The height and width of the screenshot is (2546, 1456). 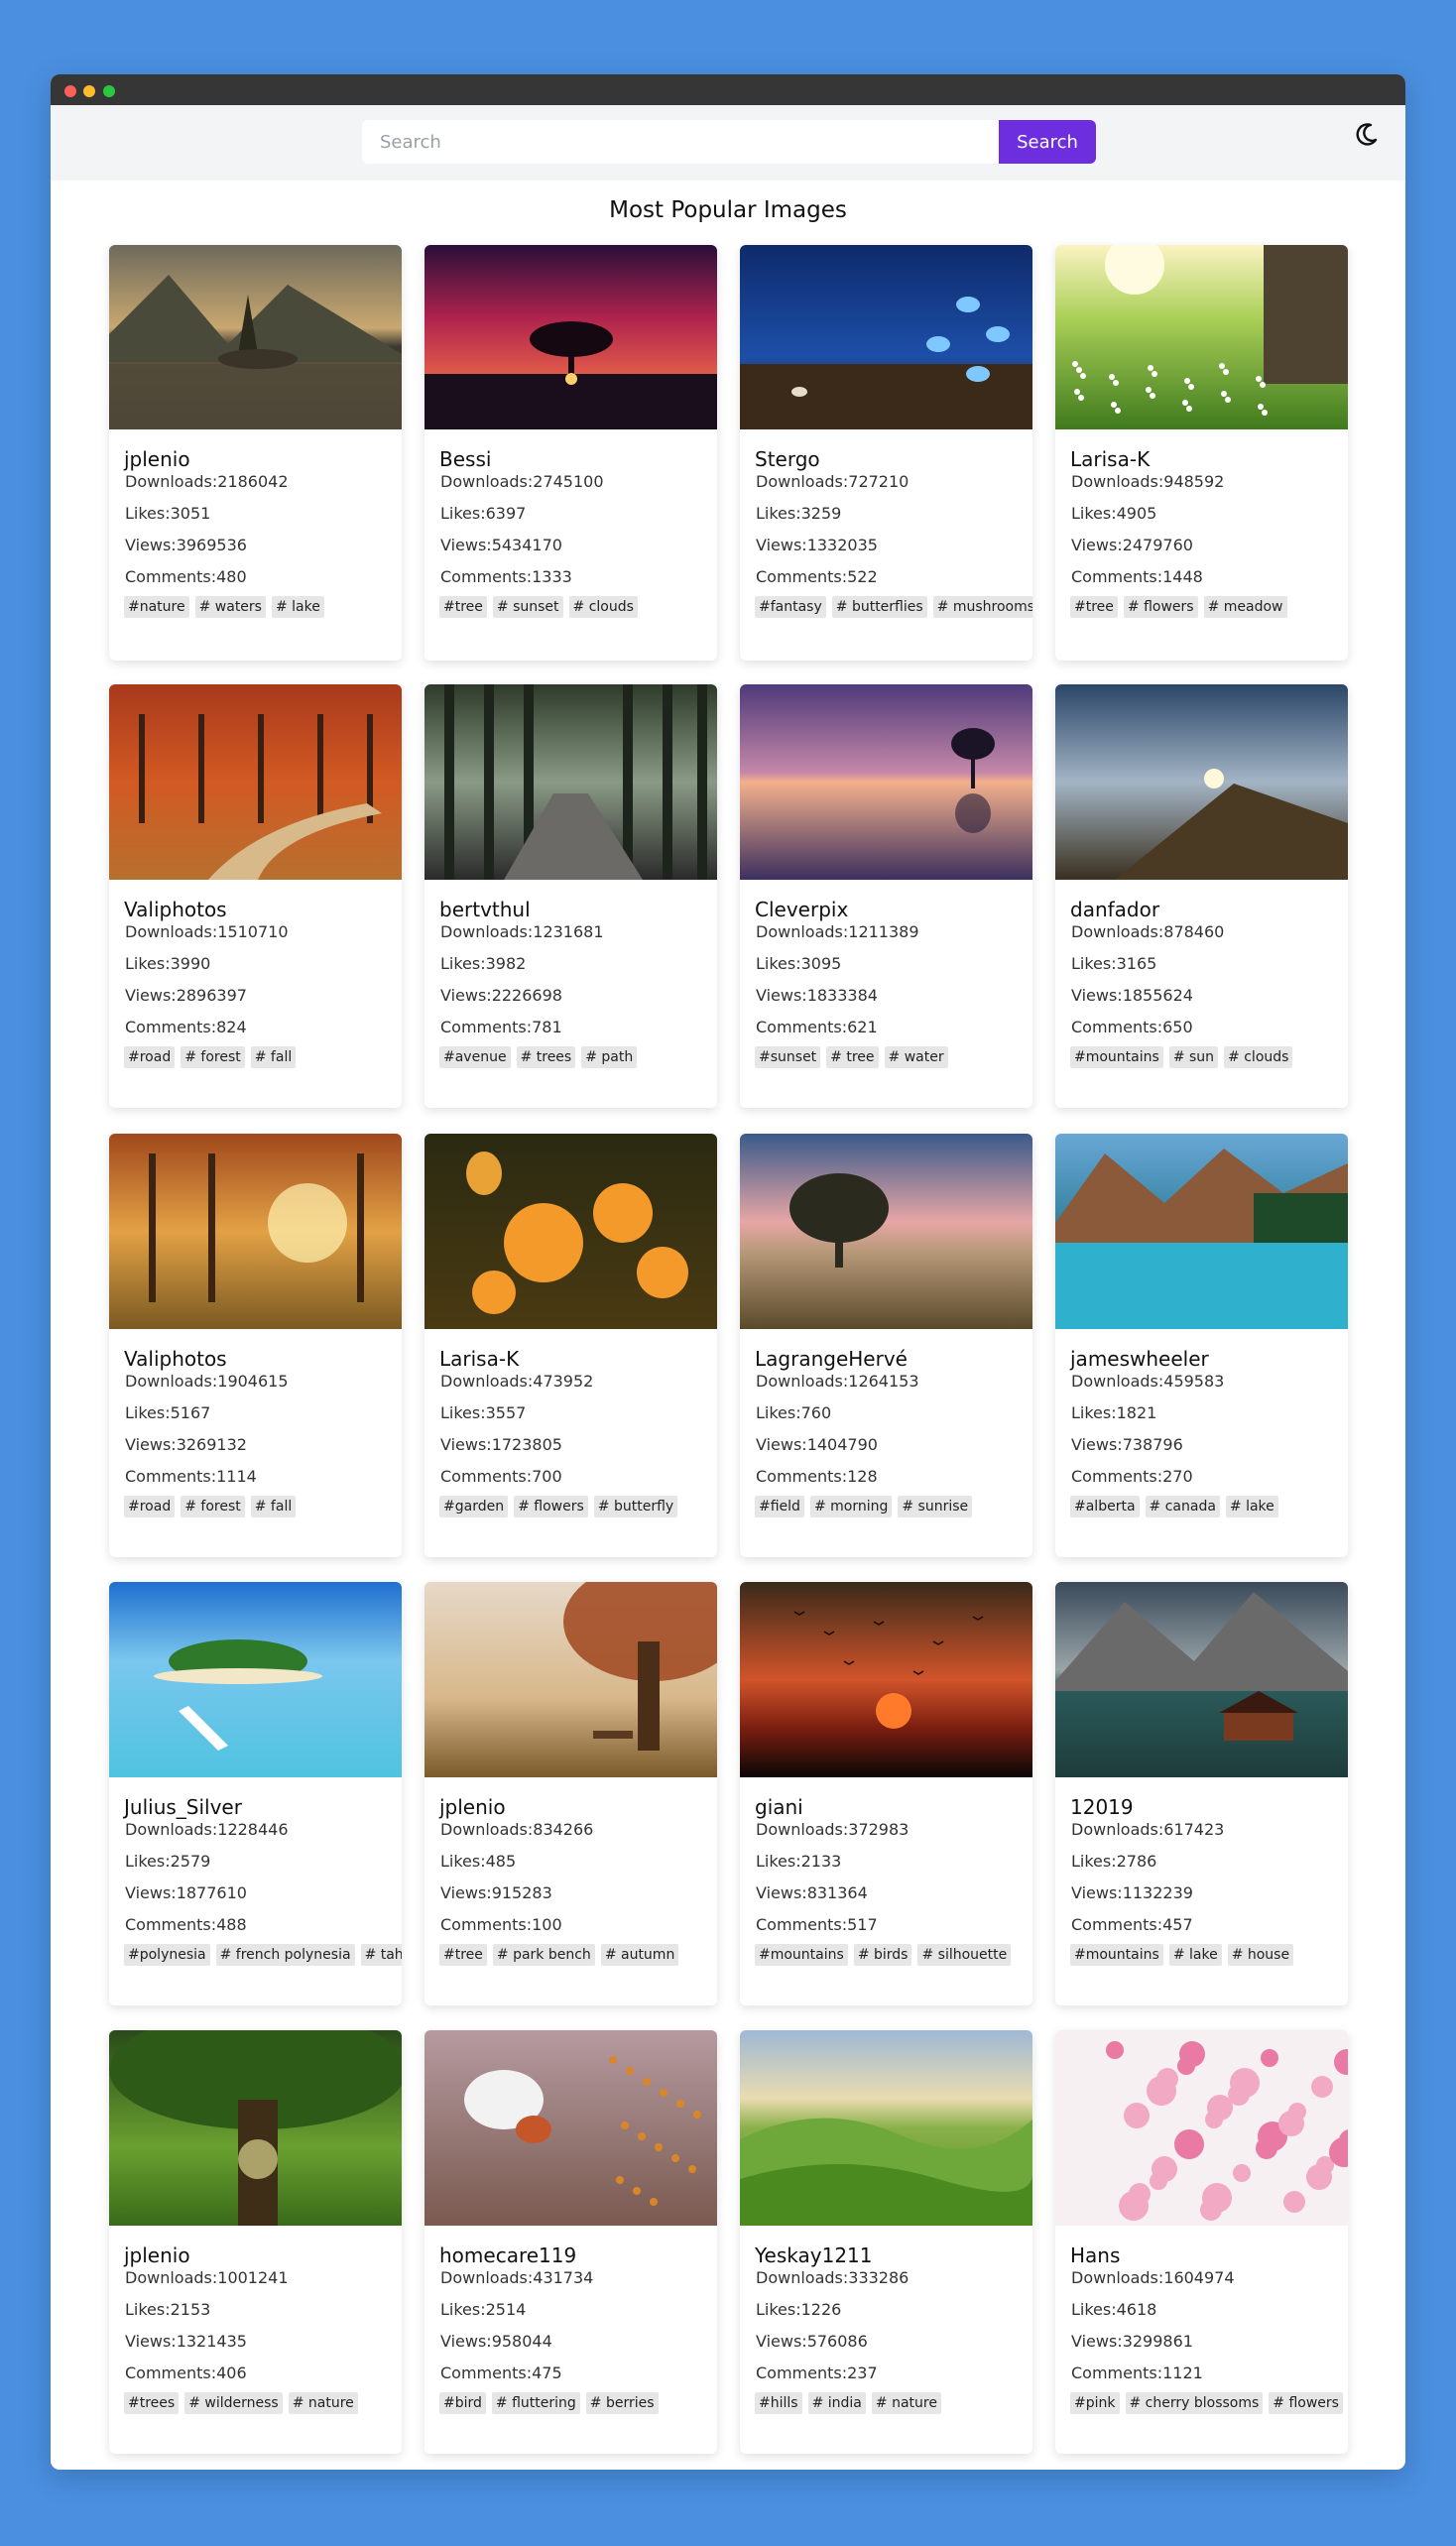 What do you see at coordinates (836, 2403) in the screenshot?
I see `tag-chip: # india` at bounding box center [836, 2403].